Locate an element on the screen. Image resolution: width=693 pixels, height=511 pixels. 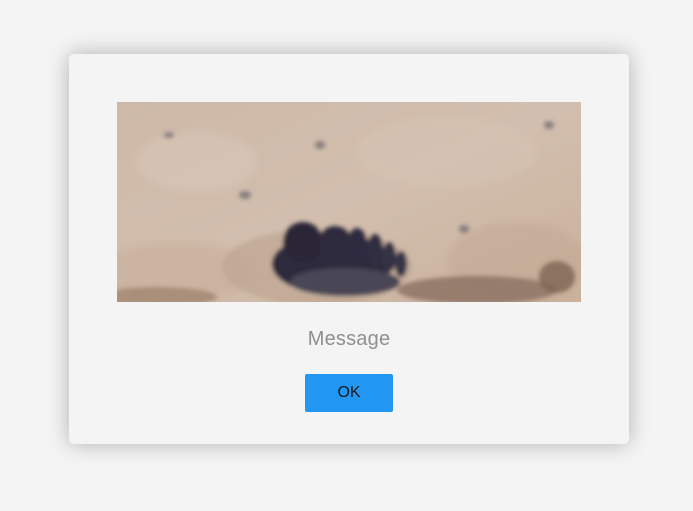
ok-button: OK is located at coordinates (349, 393).